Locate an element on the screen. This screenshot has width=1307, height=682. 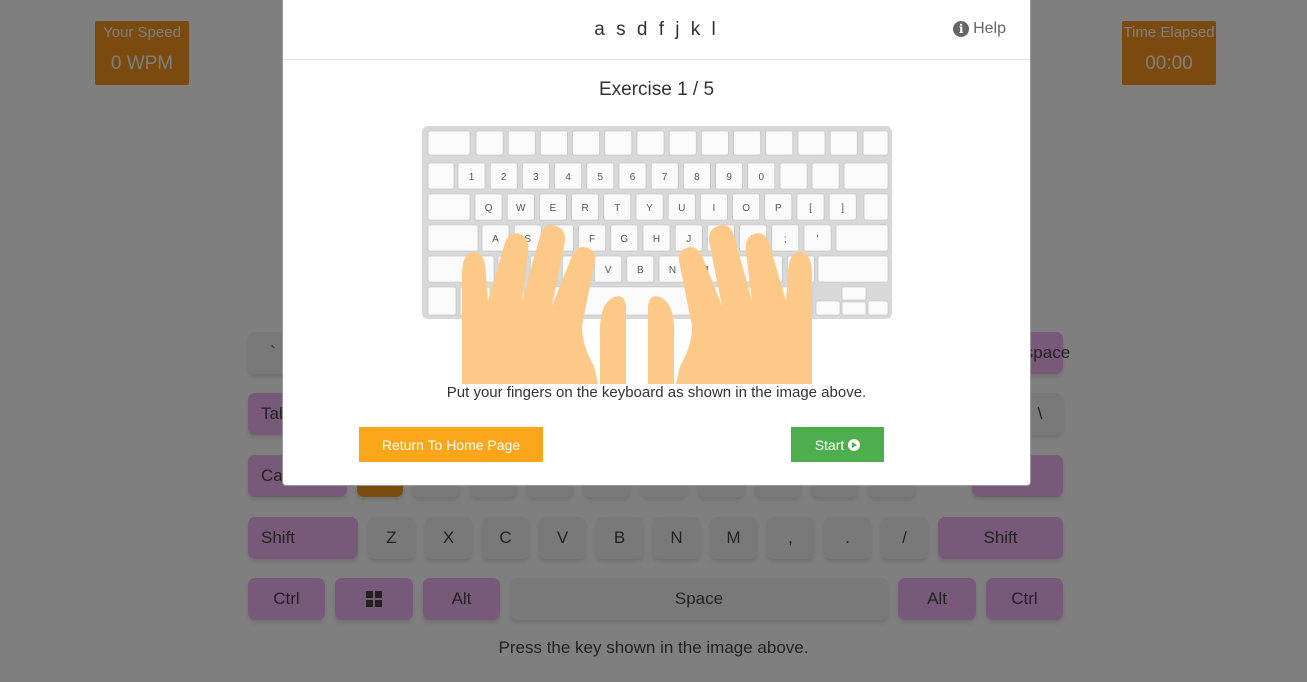
illus-key-number-label: 6 is located at coordinates (633, 177).